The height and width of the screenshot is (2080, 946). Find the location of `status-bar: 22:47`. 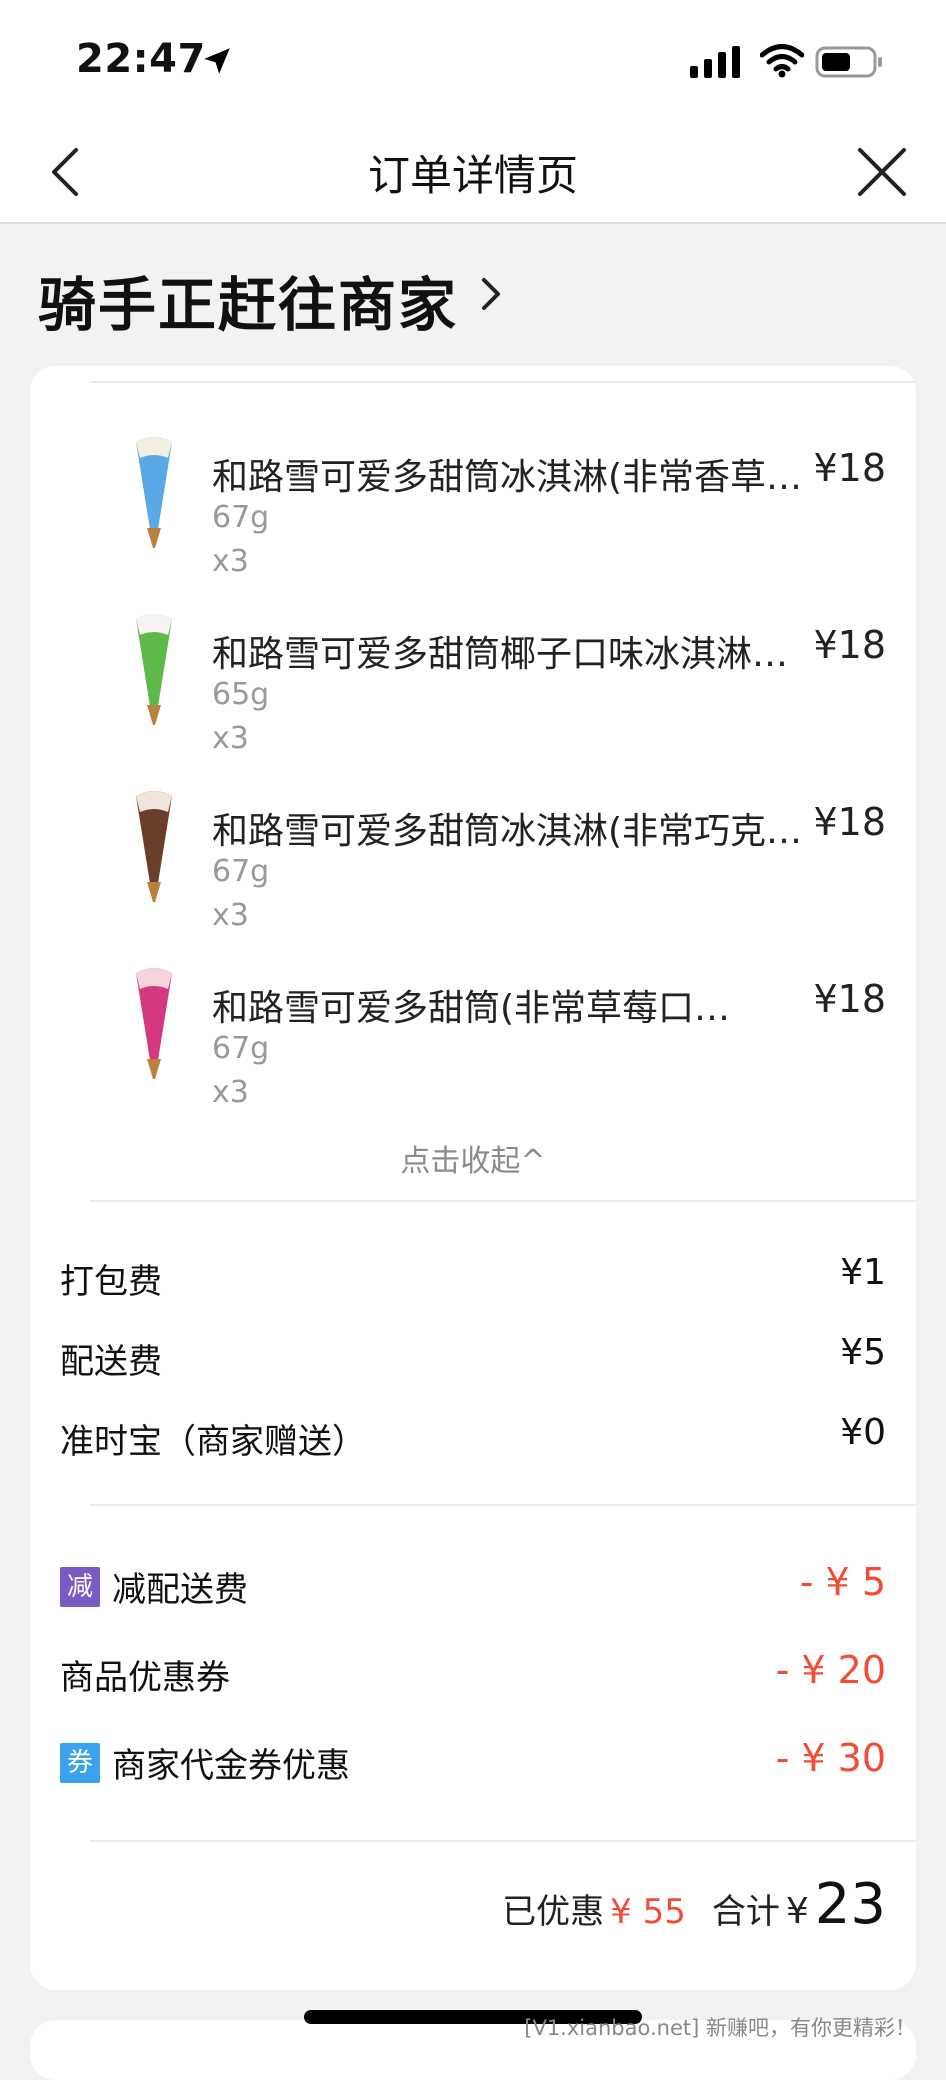

status-bar: 22:47 is located at coordinates (473, 60).